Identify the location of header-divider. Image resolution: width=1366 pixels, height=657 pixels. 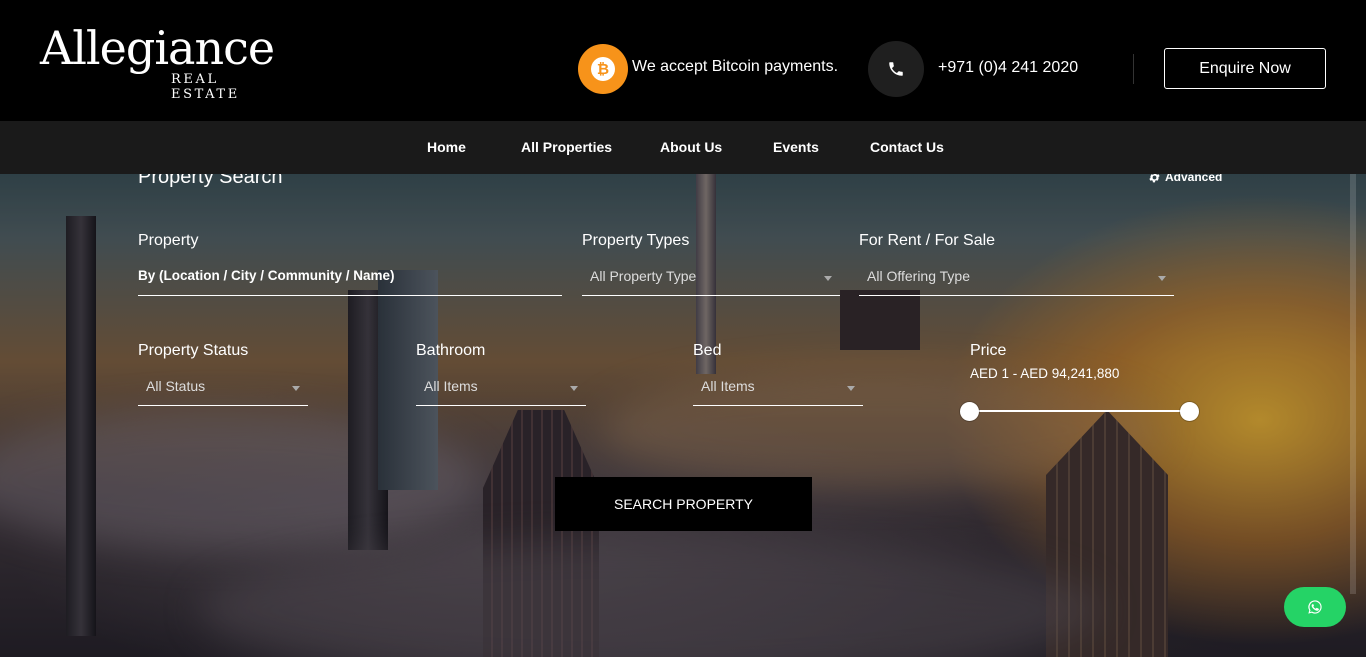
(1133, 69).